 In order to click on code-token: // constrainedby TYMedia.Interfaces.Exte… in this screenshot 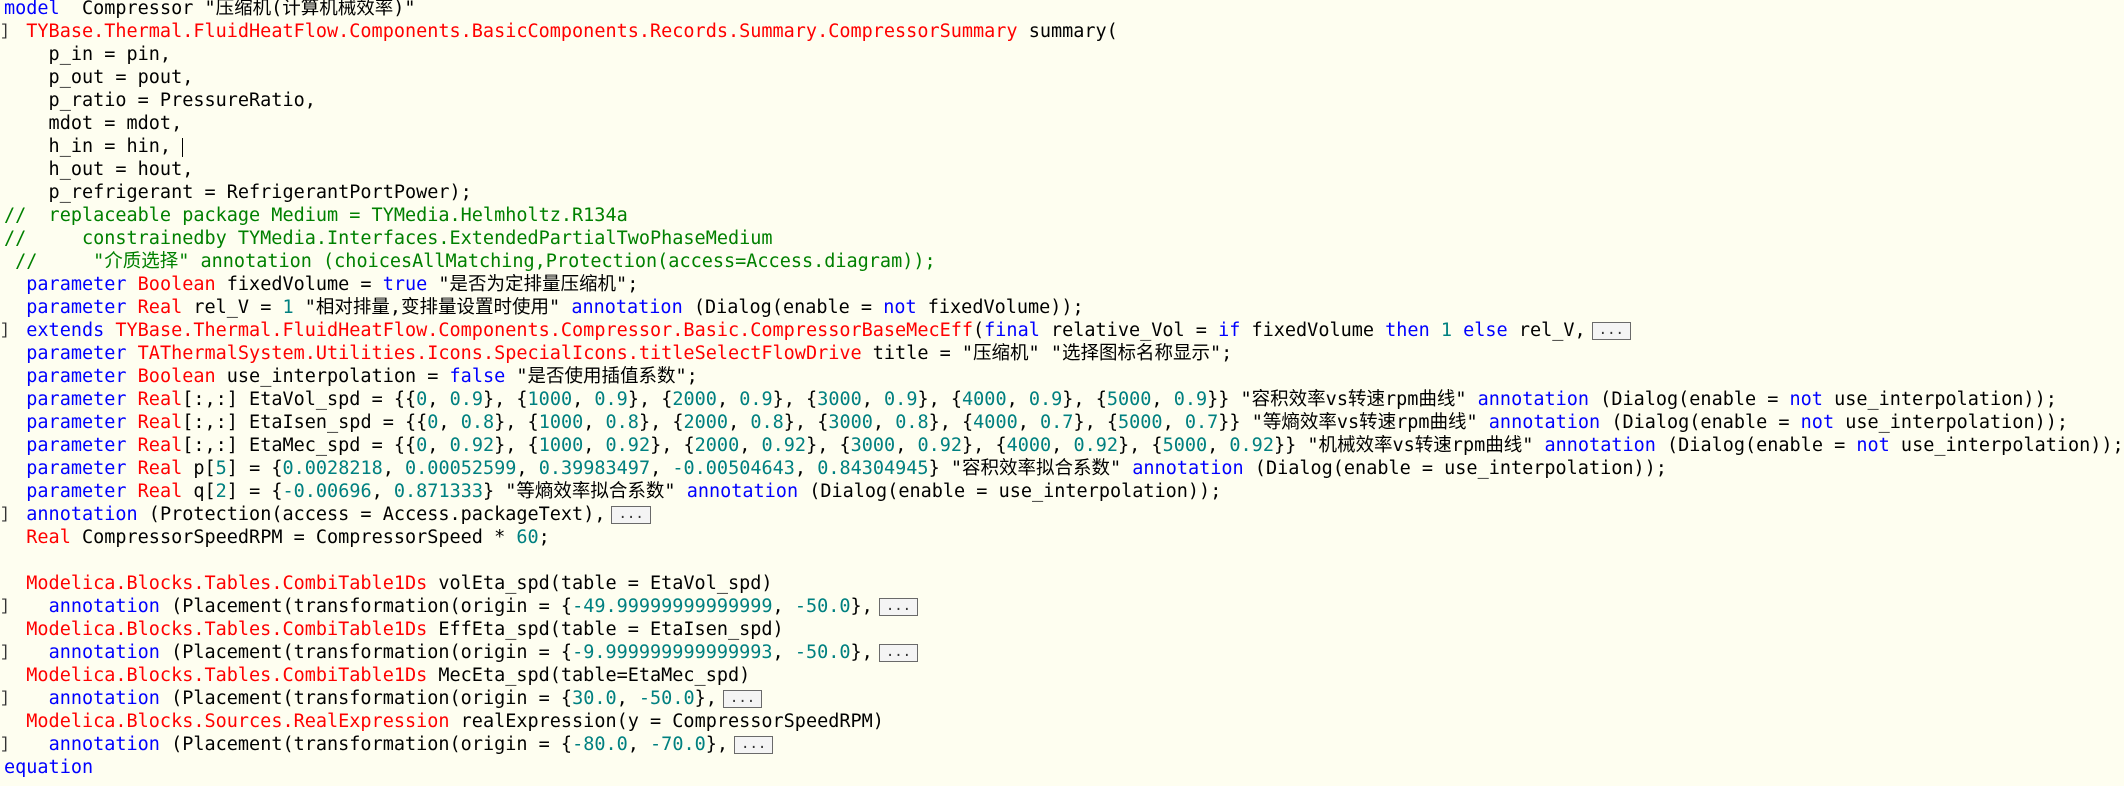, I will do `click(388, 238)`.